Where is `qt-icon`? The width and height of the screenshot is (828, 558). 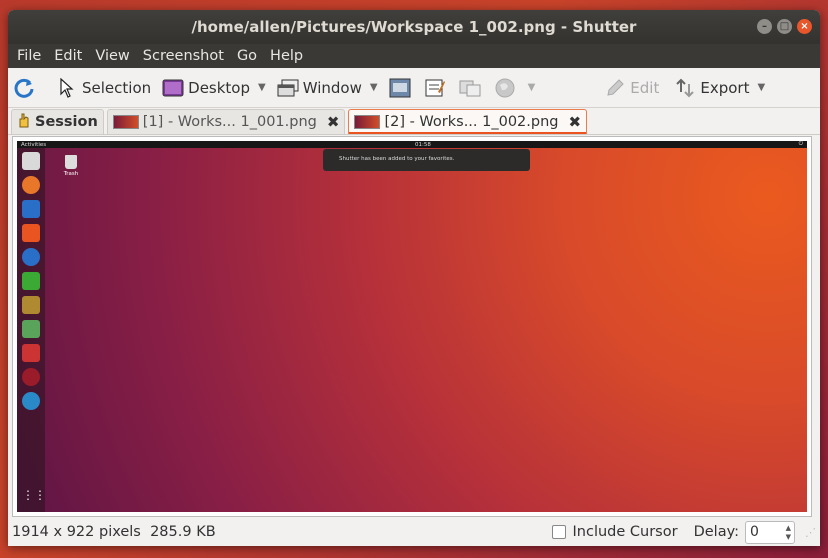
qt-icon is located at coordinates (31, 281).